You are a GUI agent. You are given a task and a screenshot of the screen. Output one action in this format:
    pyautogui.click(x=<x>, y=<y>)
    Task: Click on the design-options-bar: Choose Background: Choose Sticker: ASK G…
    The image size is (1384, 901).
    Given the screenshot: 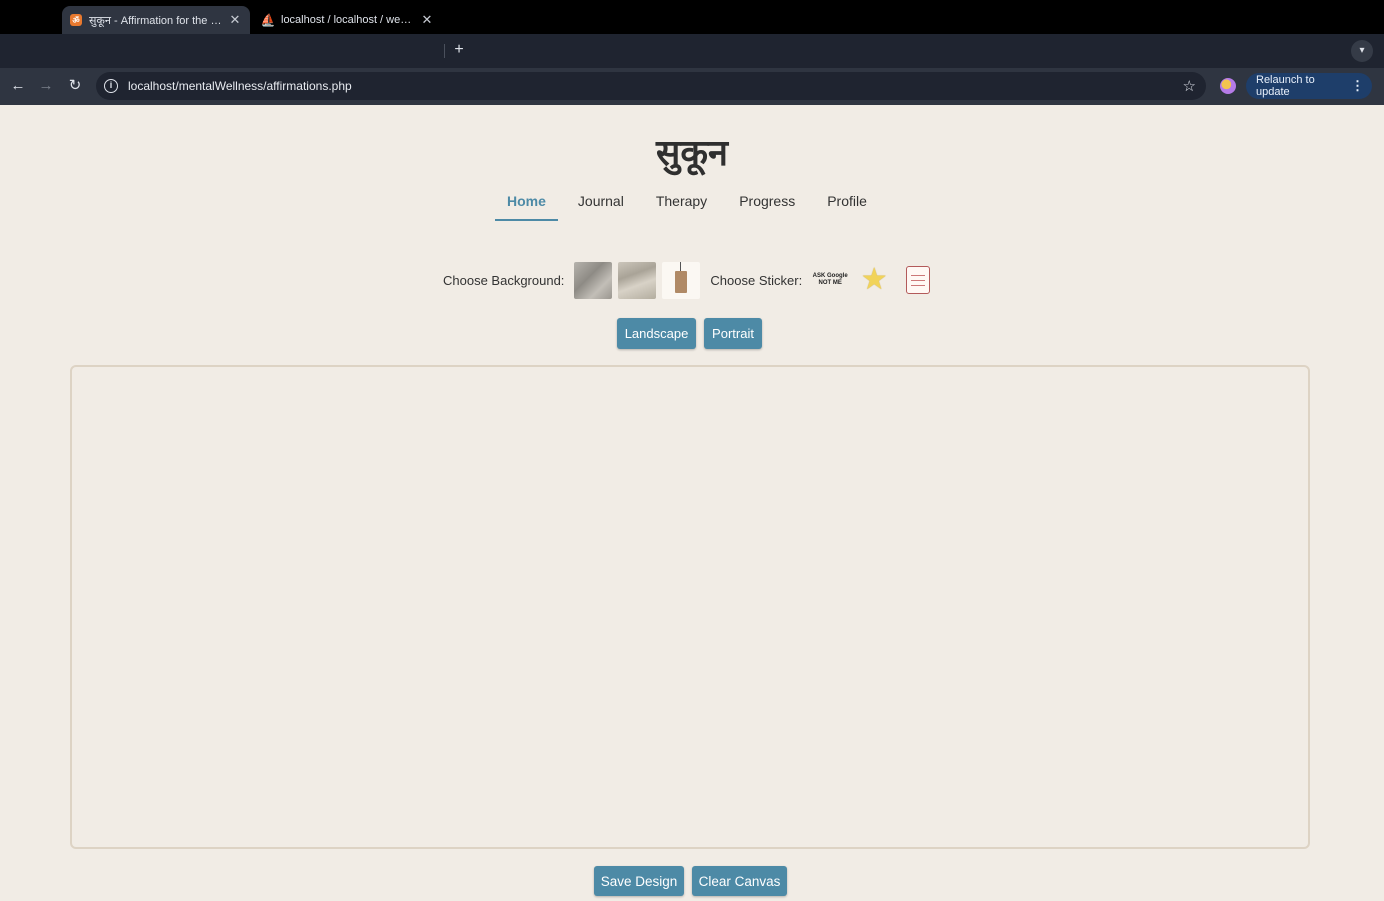 What is the action you would take?
    pyautogui.click(x=693, y=280)
    